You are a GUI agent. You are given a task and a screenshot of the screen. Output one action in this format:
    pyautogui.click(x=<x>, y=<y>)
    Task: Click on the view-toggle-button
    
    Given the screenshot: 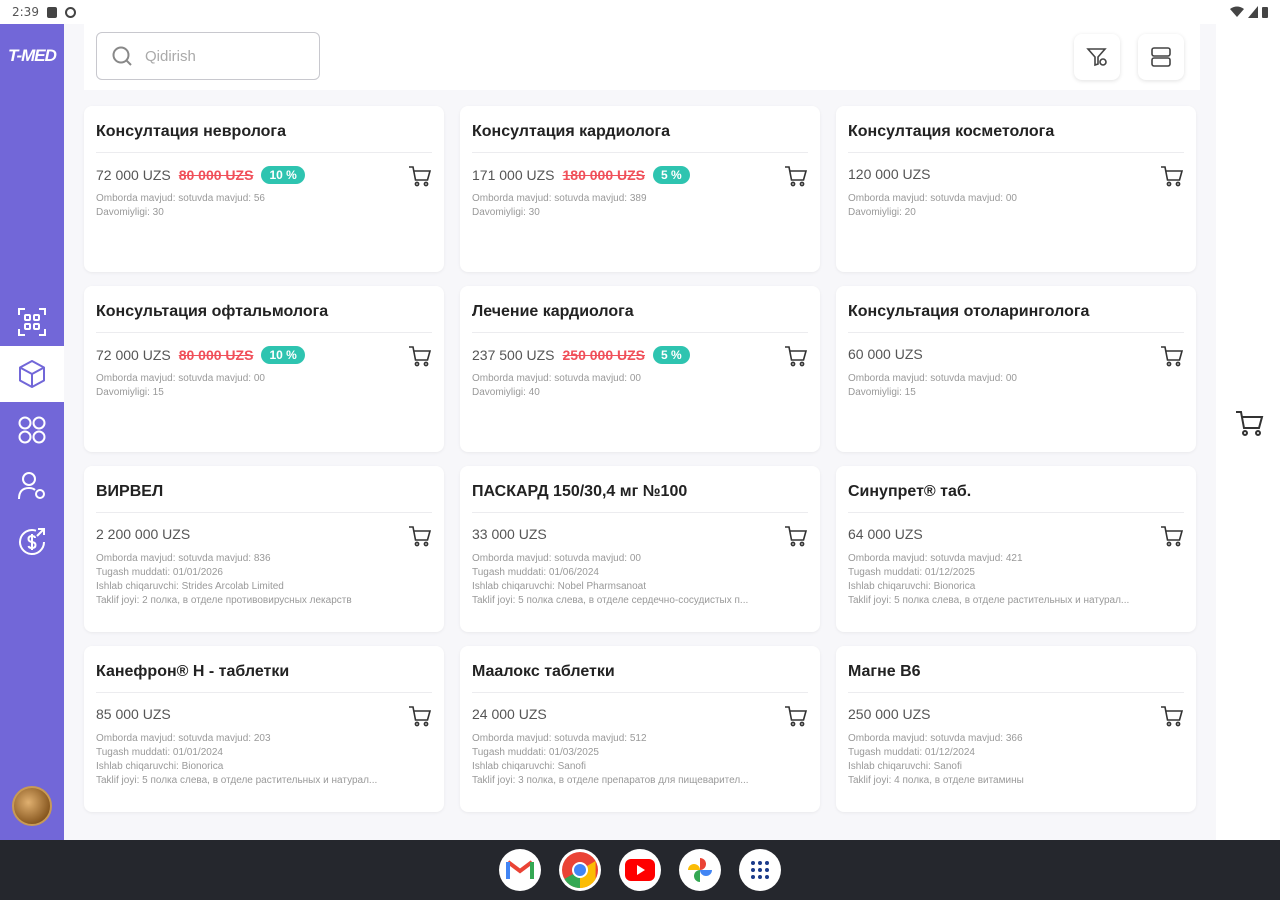 What is the action you would take?
    pyautogui.click(x=1161, y=57)
    